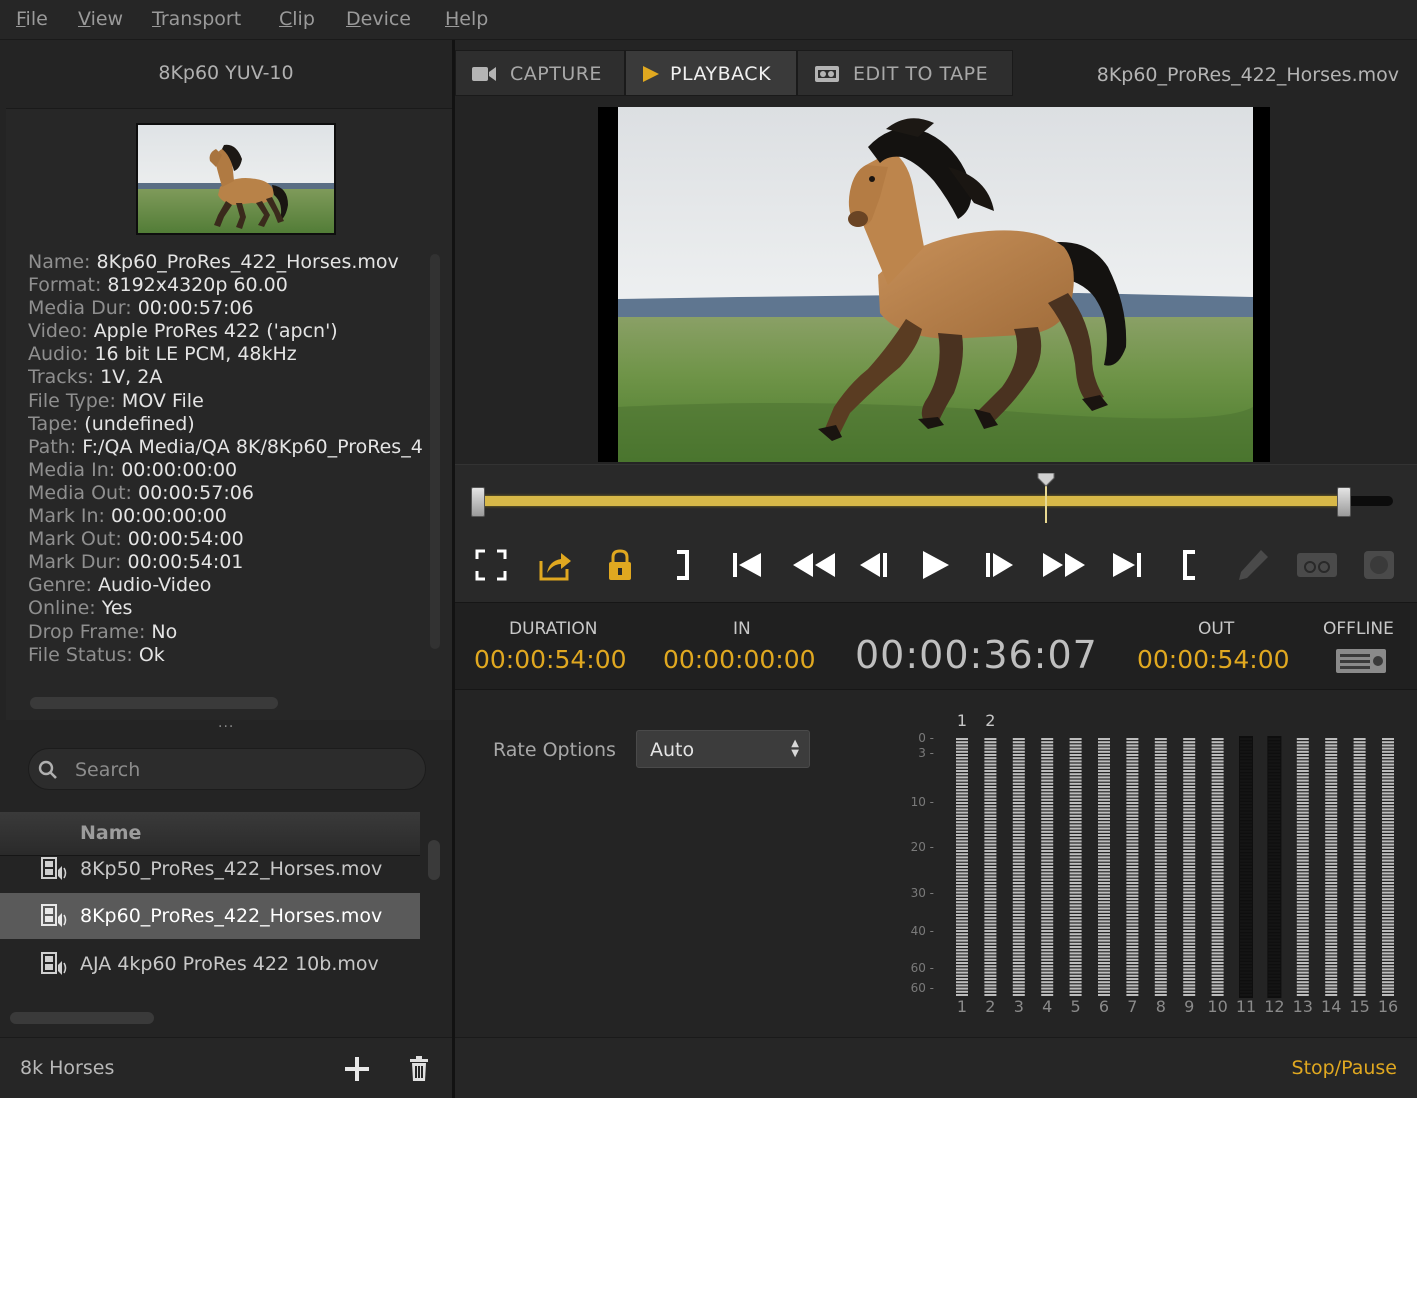  Describe the element at coordinates (1247, 75) in the screenshot. I see `current-file-title: 8Kp60_ProRes_422_Horses.mov` at that location.